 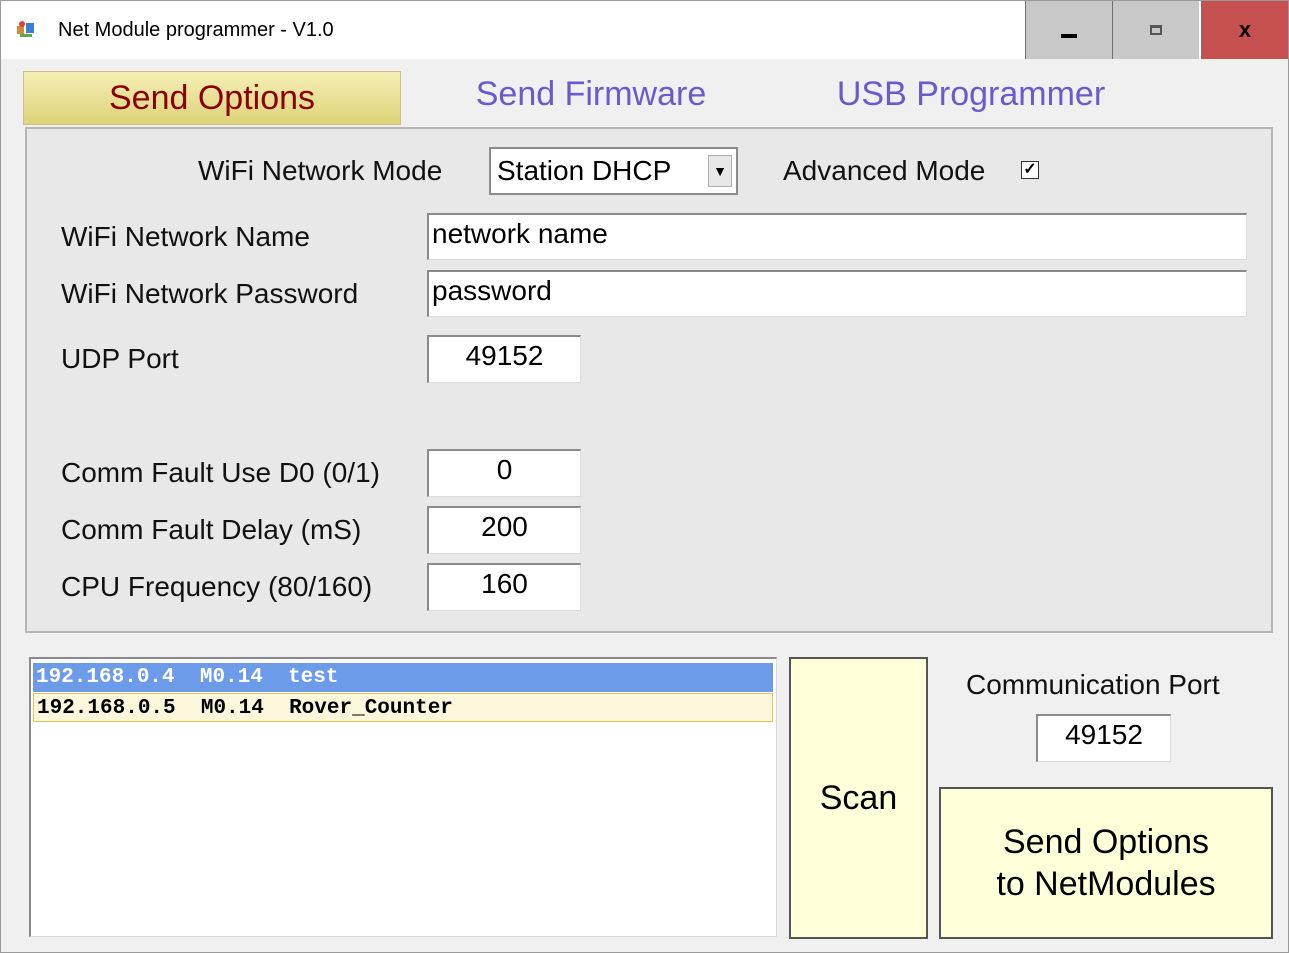 I want to click on wifi-mode-label: WiFi Network Mode, so click(x=320, y=170).